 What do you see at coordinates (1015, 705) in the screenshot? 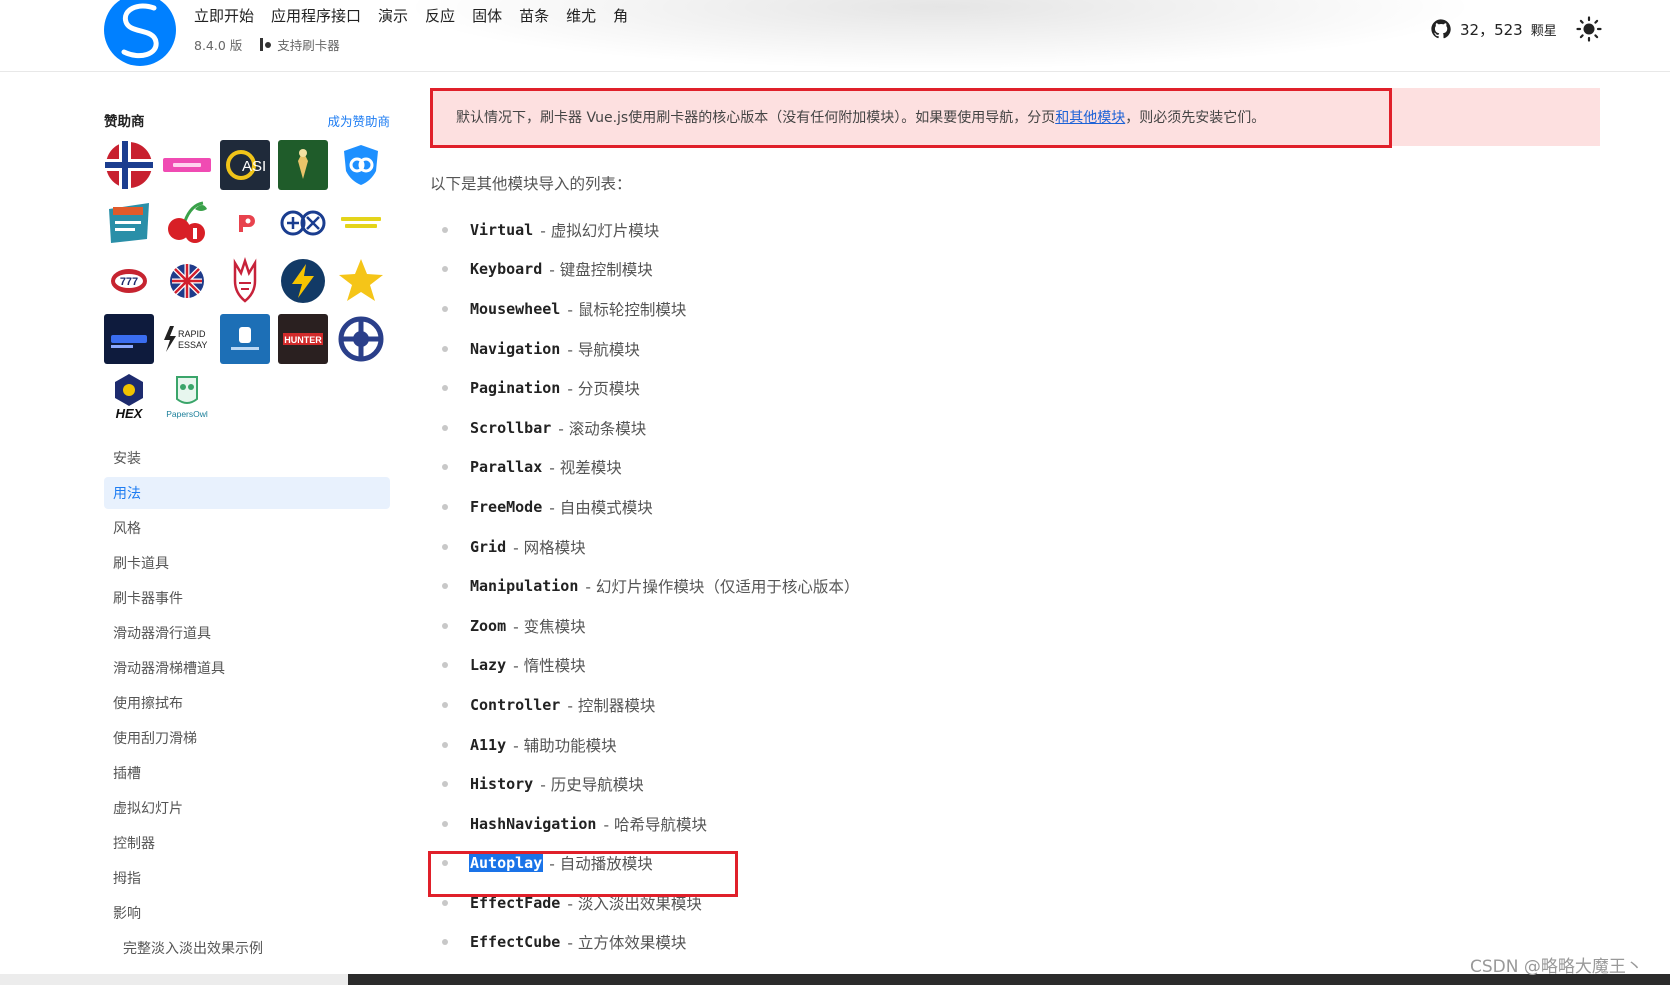
I see `module-item: Controller - 控制器模块` at bounding box center [1015, 705].